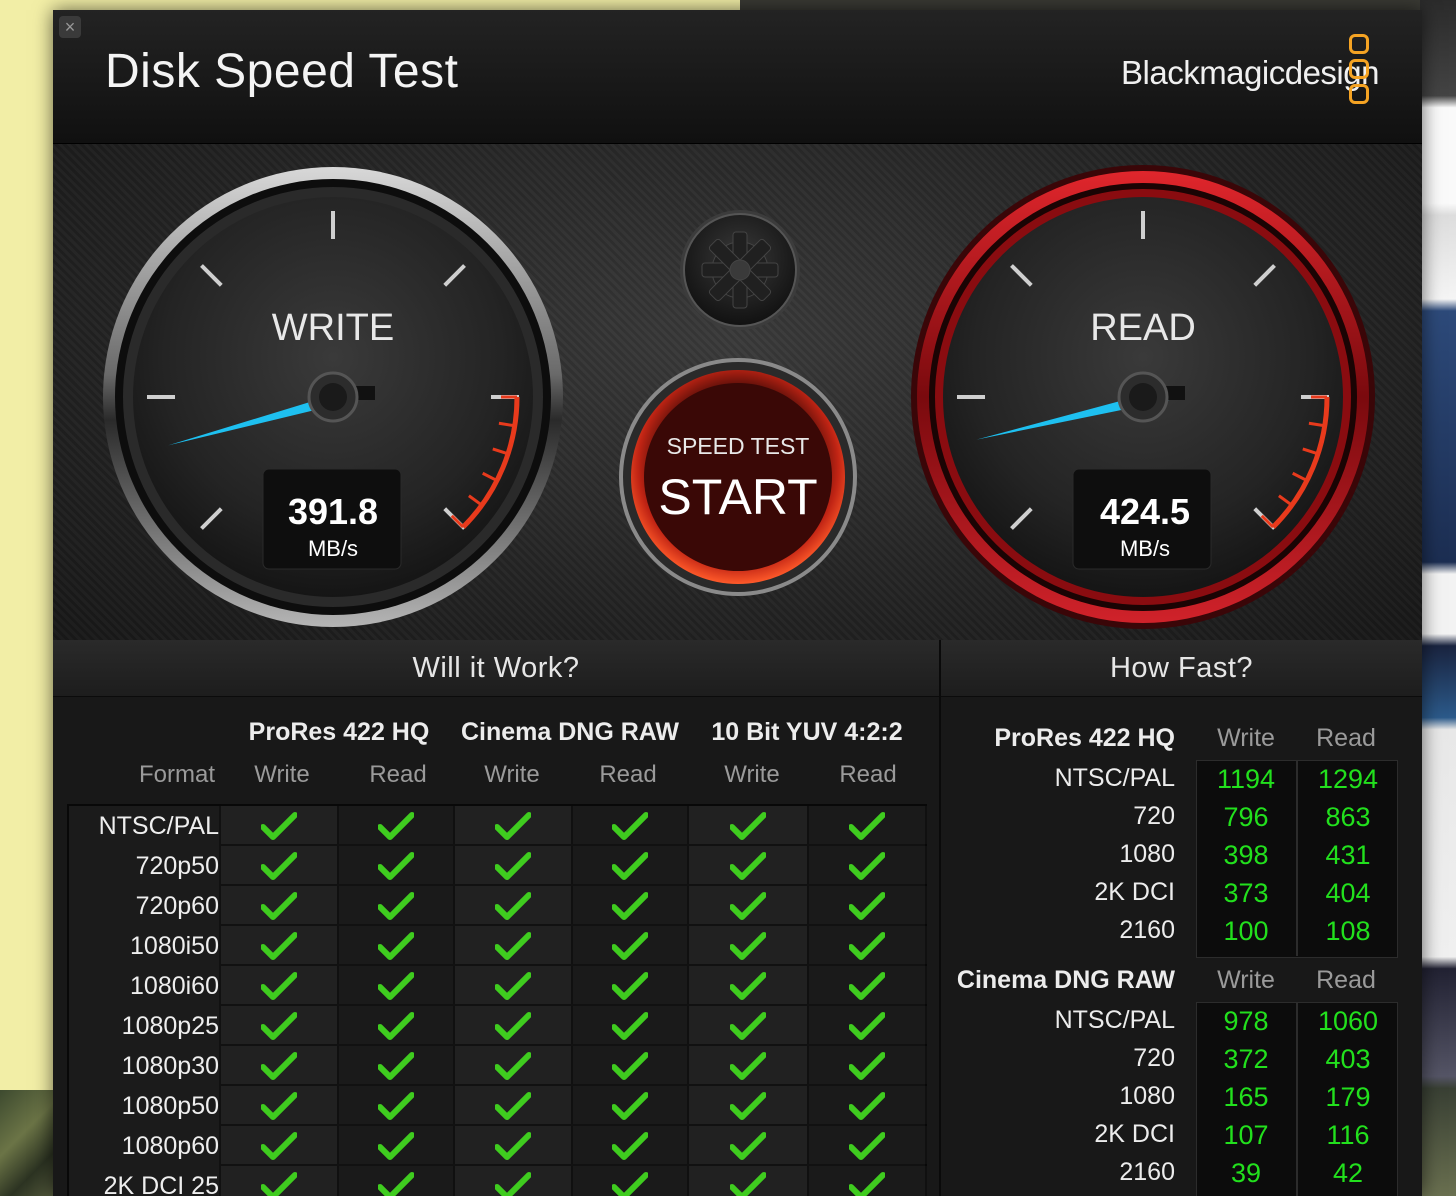 The width and height of the screenshot is (1456, 1196). What do you see at coordinates (176, 774) in the screenshot?
I see `ww-format-header: Format` at bounding box center [176, 774].